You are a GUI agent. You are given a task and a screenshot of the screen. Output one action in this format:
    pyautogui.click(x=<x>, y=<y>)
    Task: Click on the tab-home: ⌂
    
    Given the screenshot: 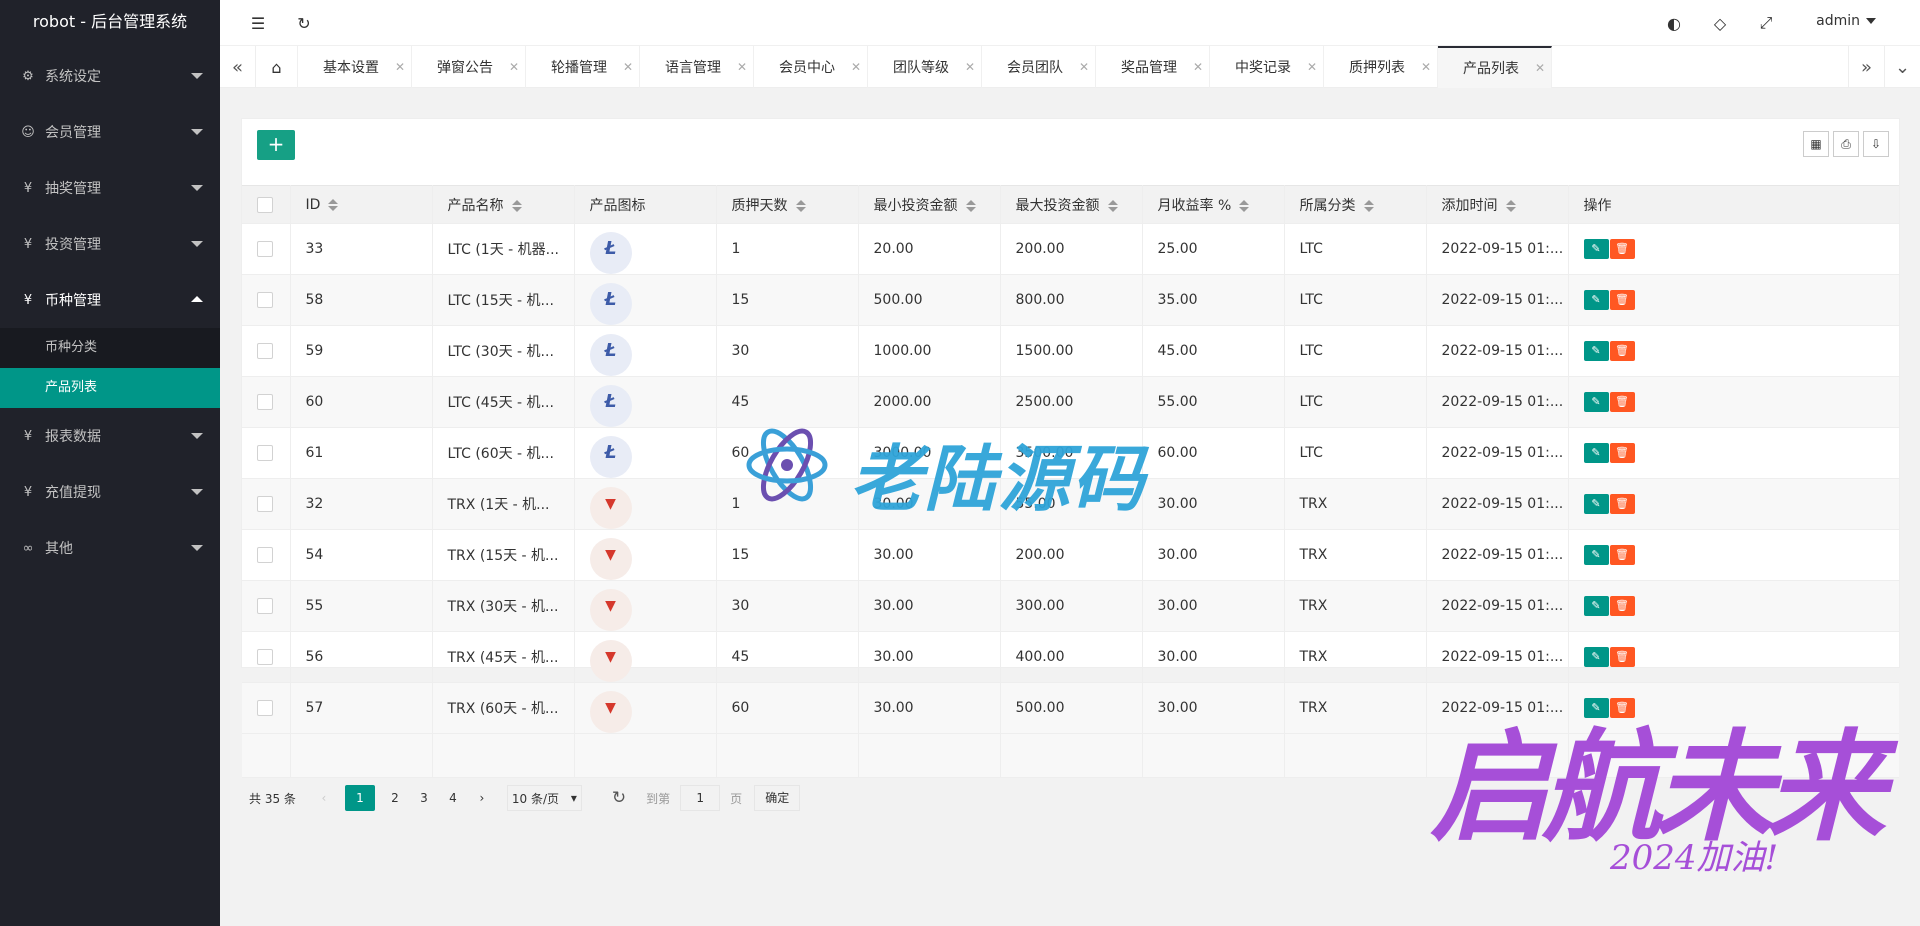 What is the action you would take?
    pyautogui.click(x=277, y=67)
    